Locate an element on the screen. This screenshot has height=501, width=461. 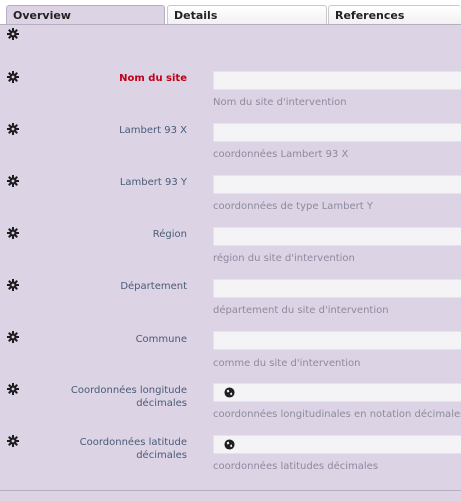
field-hint-lambert-93-x: coordonnées Lambert 93 X is located at coordinates (281, 154).